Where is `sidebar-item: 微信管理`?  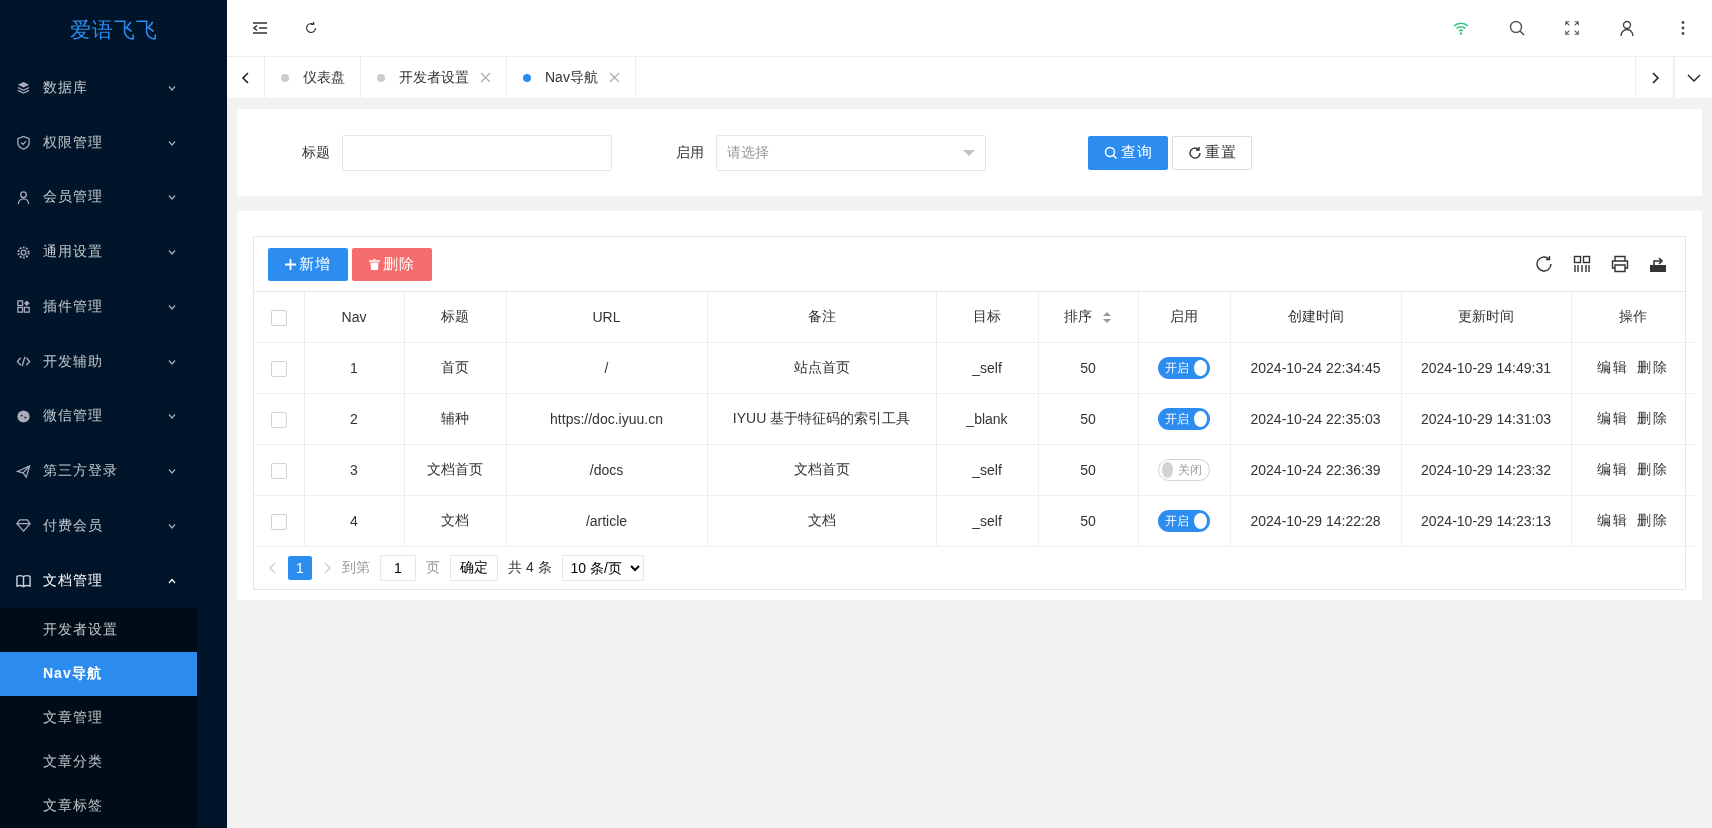
sidebar-item: 微信管理 is located at coordinates (98, 416).